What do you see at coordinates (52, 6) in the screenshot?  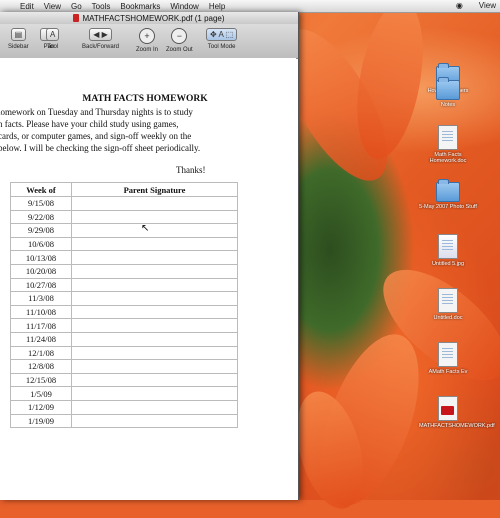 I see `menu-view: View` at bounding box center [52, 6].